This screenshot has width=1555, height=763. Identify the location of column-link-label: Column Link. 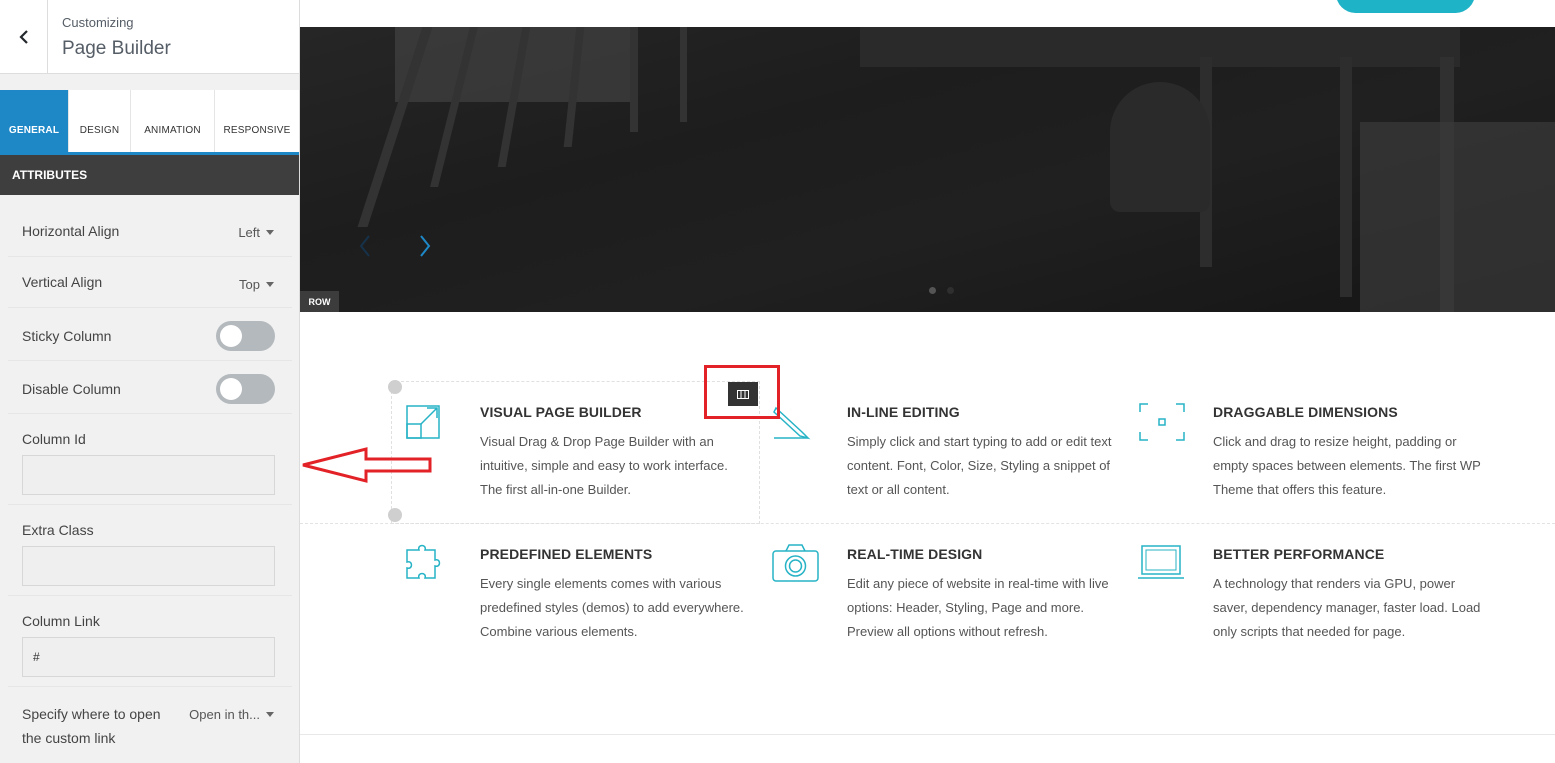
(61, 621).